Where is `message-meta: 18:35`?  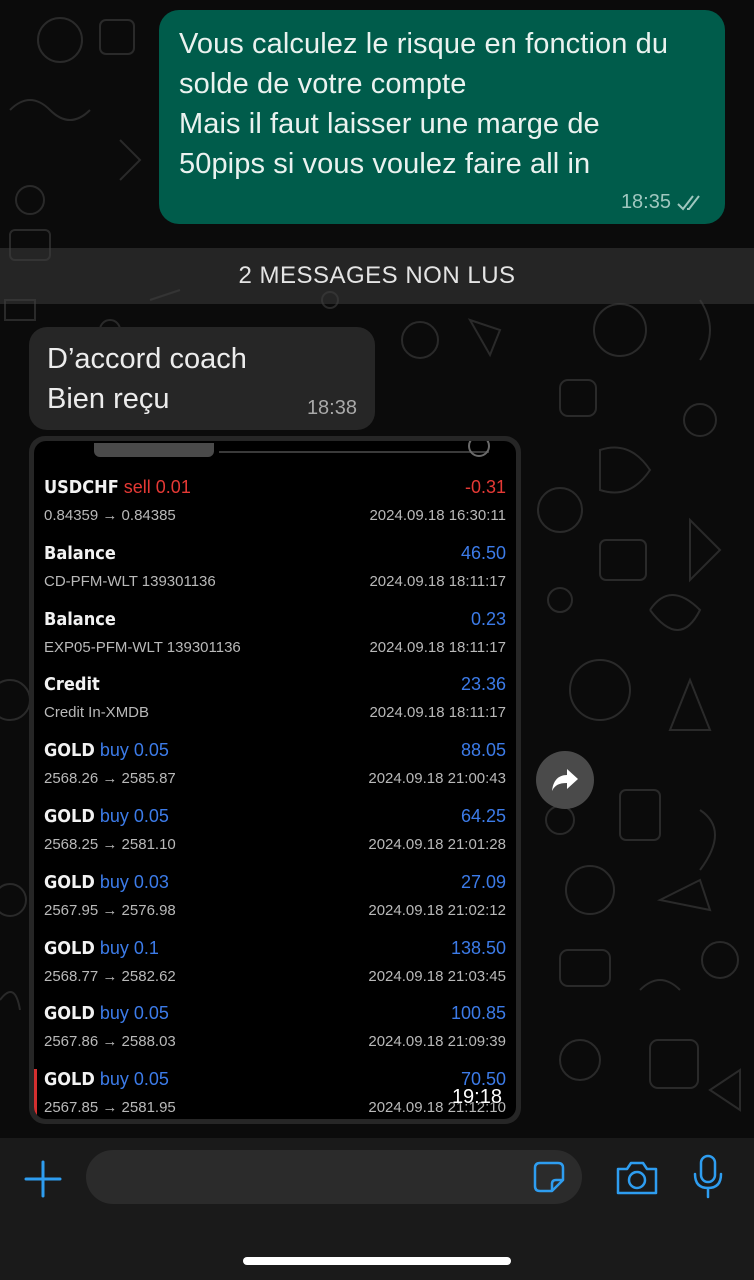
message-meta: 18:35 is located at coordinates (664, 202).